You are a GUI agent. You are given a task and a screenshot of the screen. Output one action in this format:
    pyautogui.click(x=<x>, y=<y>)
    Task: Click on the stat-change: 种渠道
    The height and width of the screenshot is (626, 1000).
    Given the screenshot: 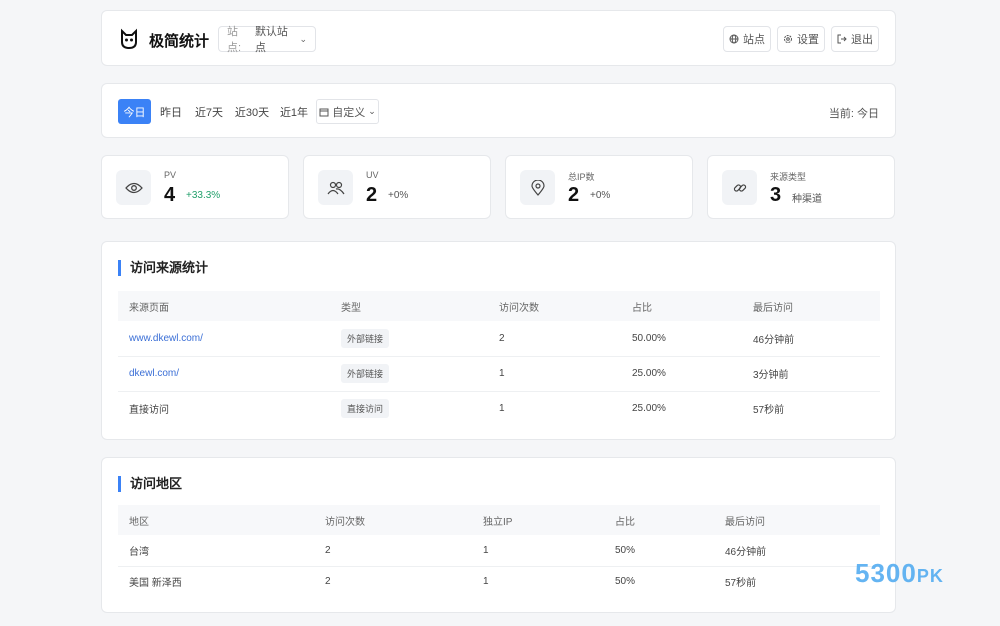 What is the action you would take?
    pyautogui.click(x=807, y=199)
    